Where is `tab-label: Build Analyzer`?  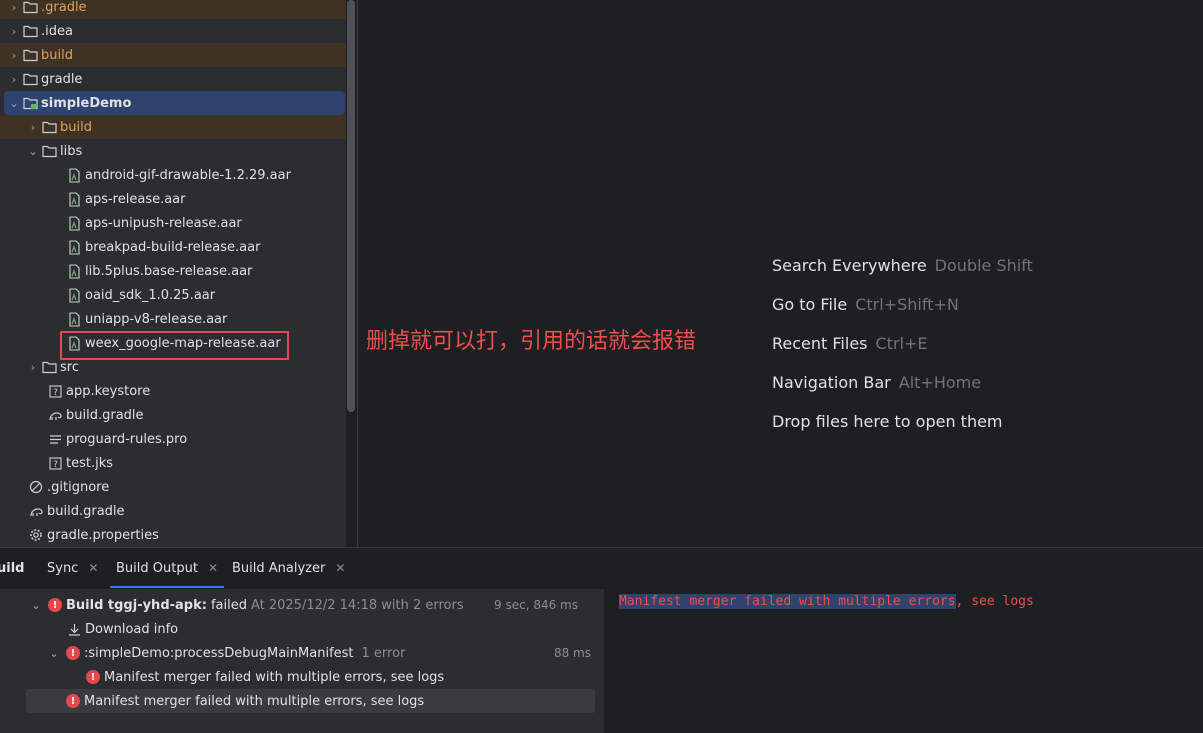
tab-label: Build Analyzer is located at coordinates (279, 568).